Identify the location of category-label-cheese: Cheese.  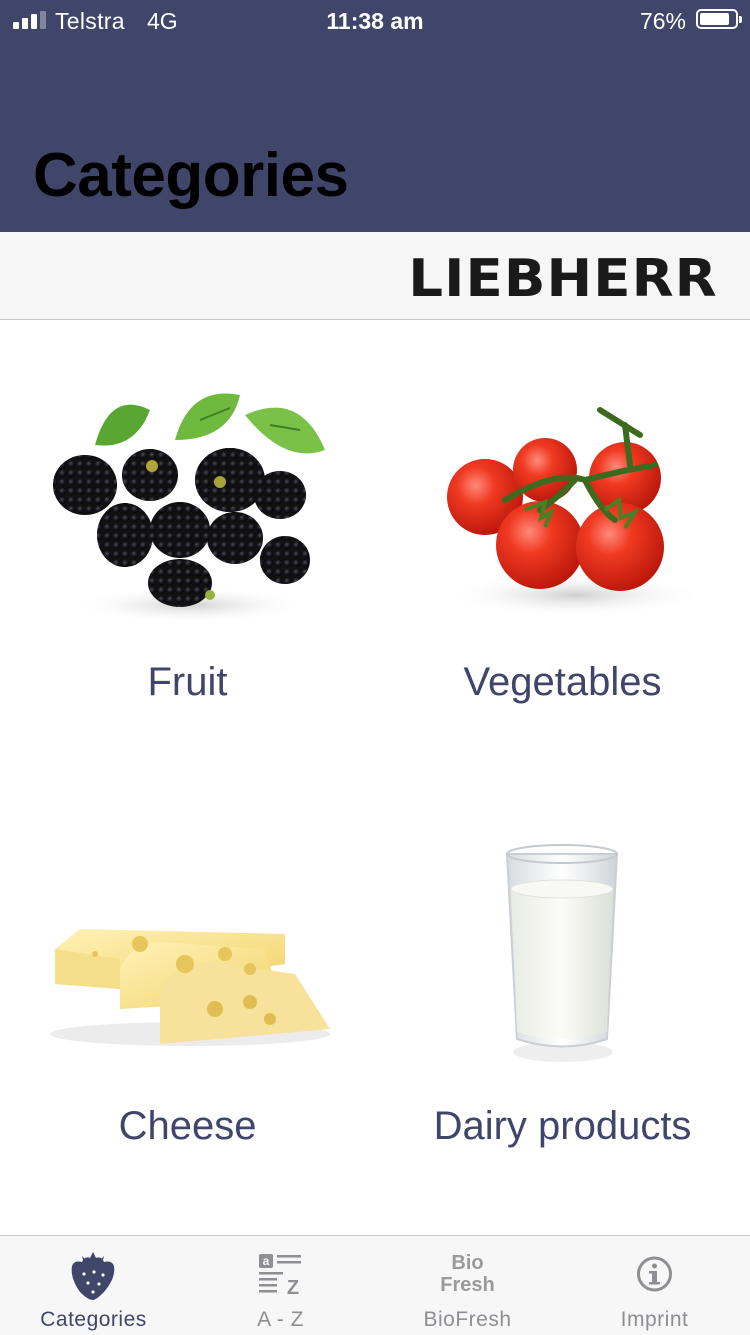
(187, 1126).